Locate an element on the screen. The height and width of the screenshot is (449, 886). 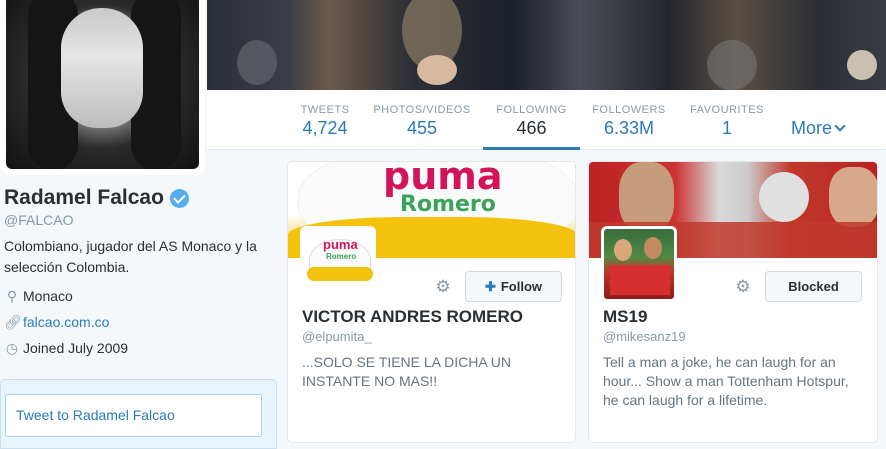
nav-following: FOLLOWING 466 is located at coordinates (531, 120).